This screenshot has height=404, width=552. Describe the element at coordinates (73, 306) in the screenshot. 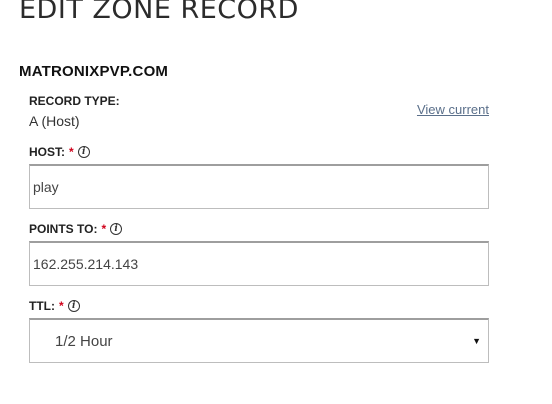

I see `ttl-info-icon: i` at that location.